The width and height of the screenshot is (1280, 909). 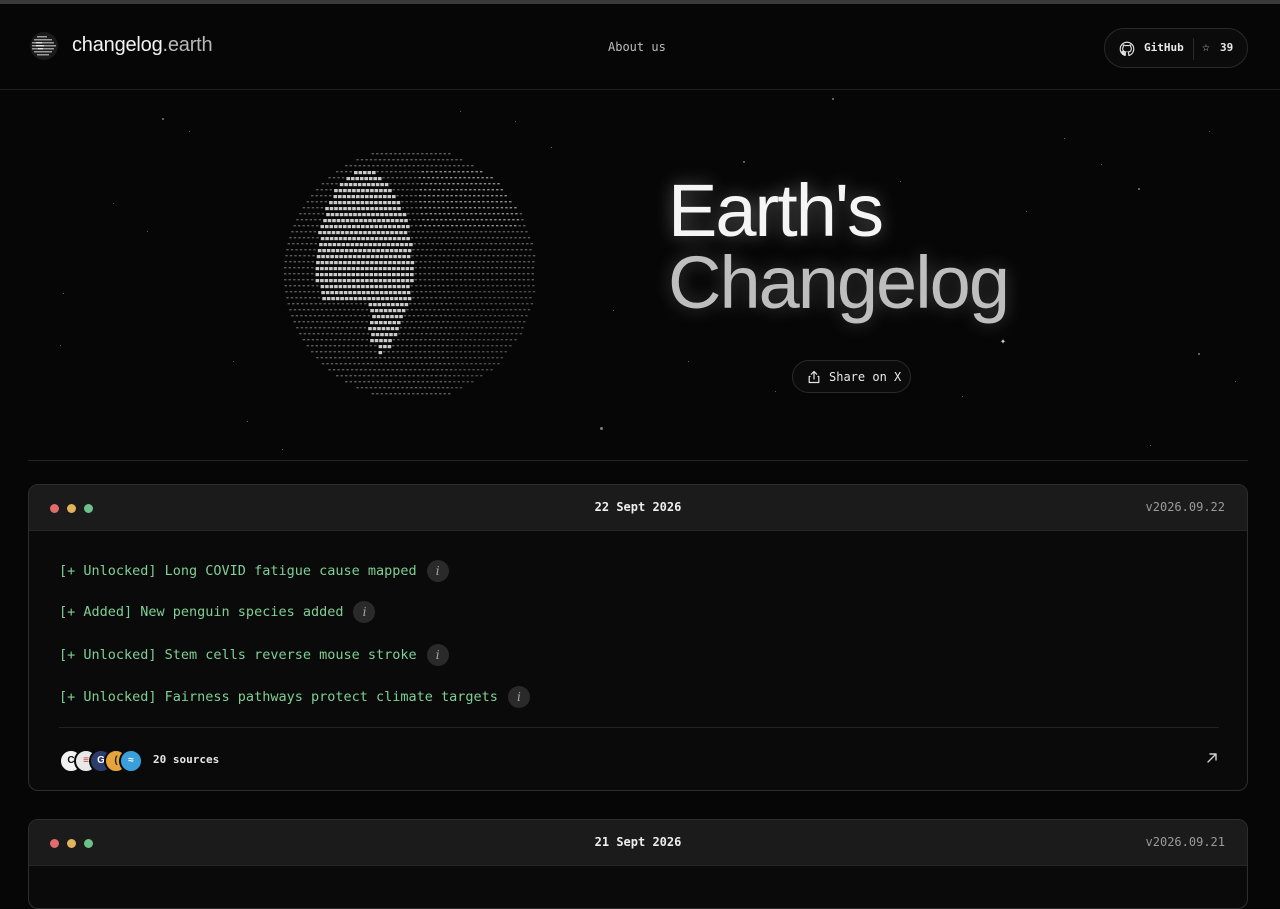 I want to click on share-on-x-button: Share on X, so click(x=851, y=376).